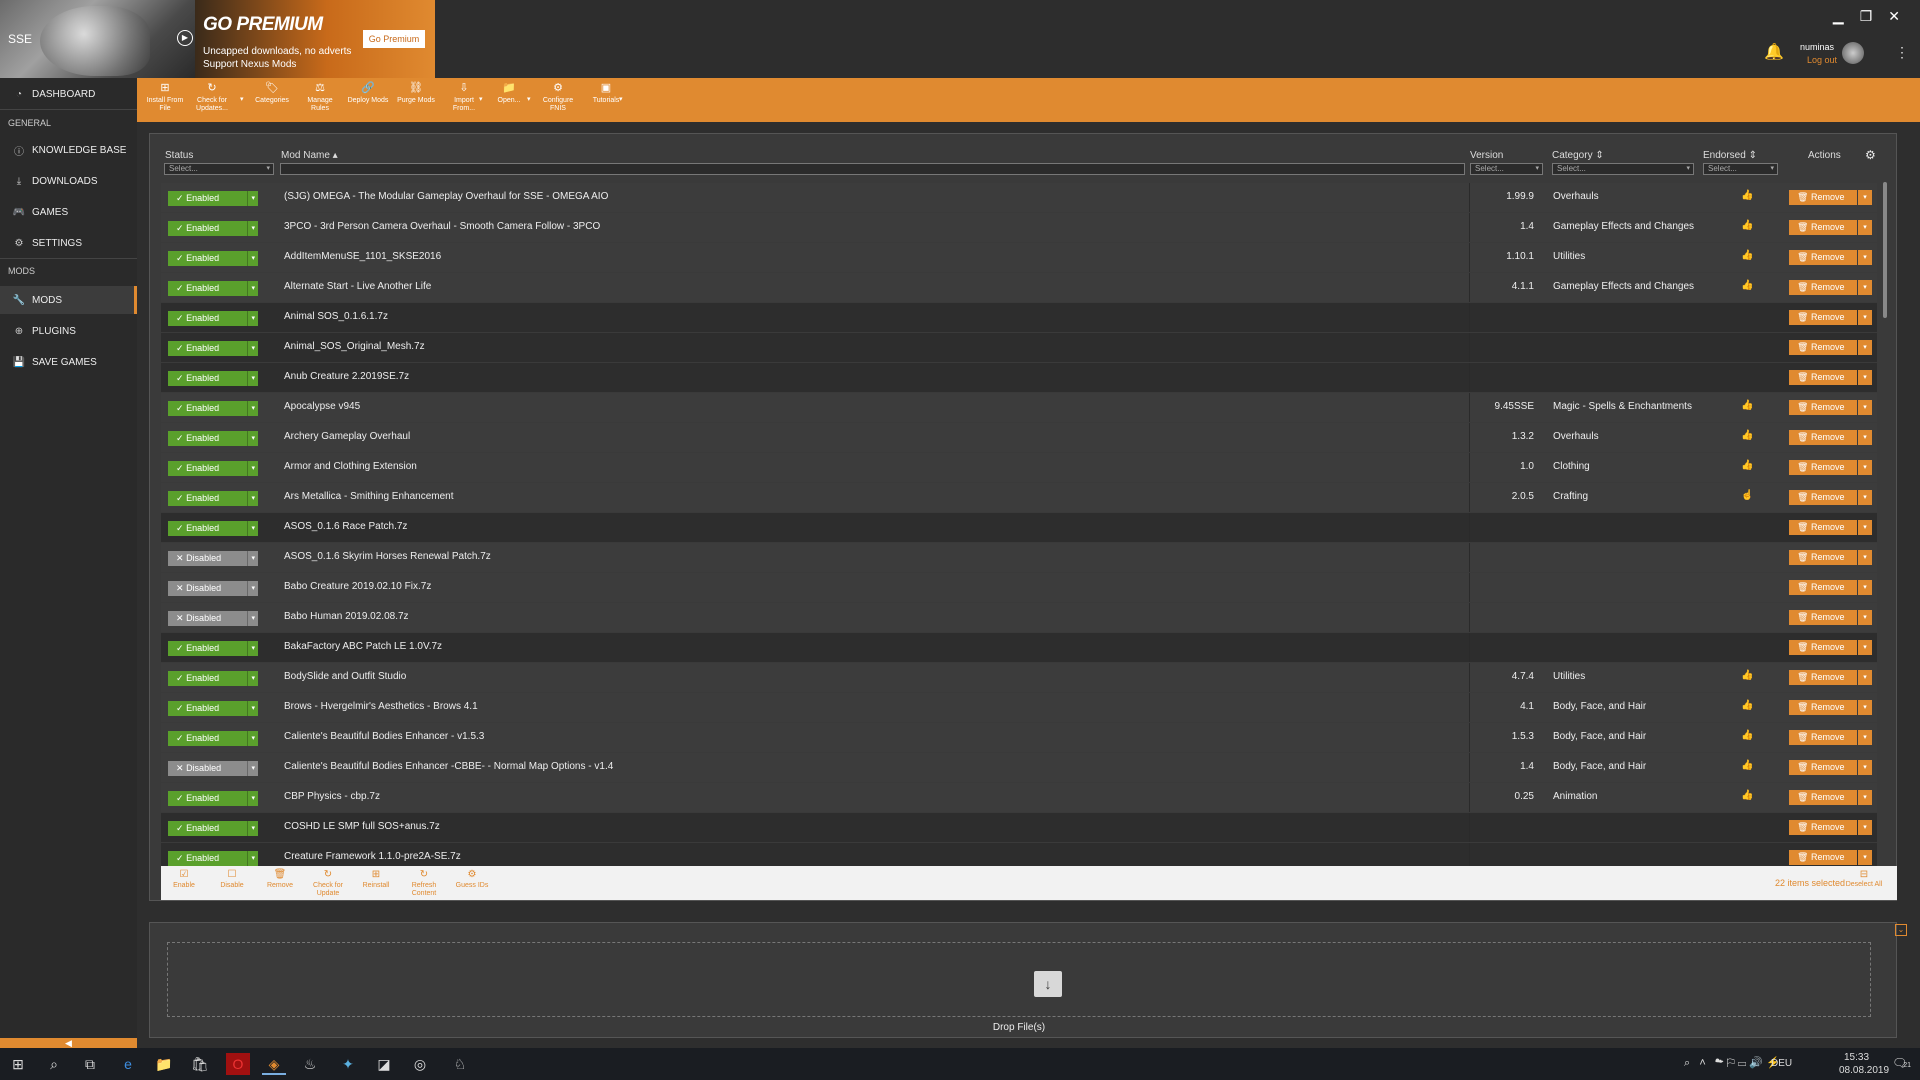 The height and width of the screenshot is (1080, 1920). Describe the element at coordinates (97, 39) in the screenshot. I see `game-artwork: SSE` at that location.